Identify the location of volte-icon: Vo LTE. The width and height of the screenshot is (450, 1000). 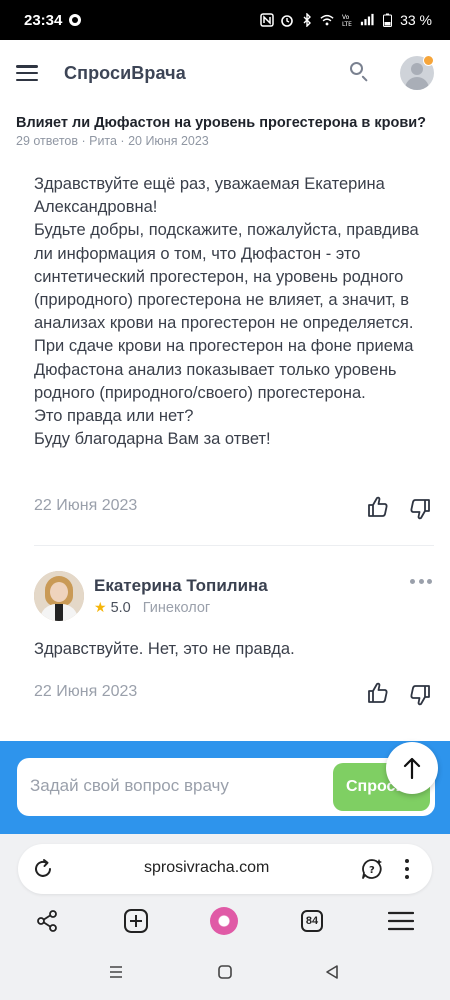
(347, 20).